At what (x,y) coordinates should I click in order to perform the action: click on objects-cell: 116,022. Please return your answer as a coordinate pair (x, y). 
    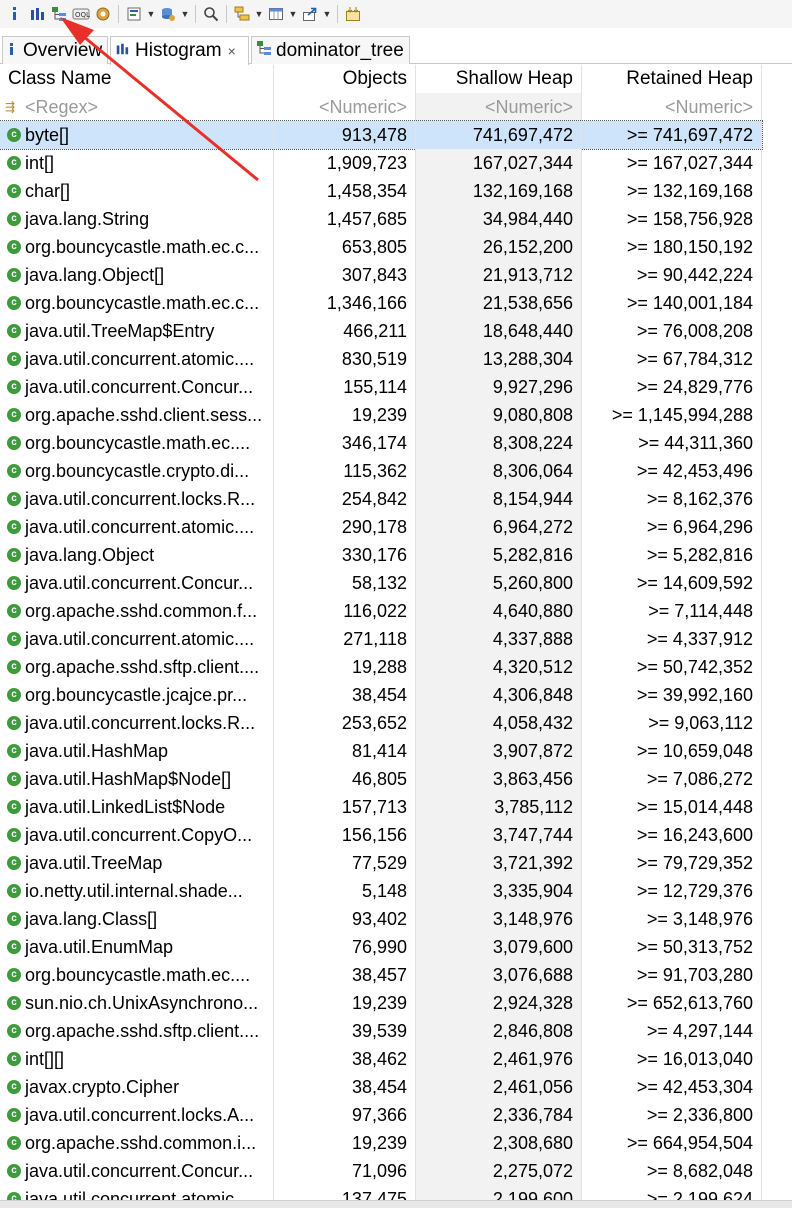
    Looking at the image, I should click on (345, 611).